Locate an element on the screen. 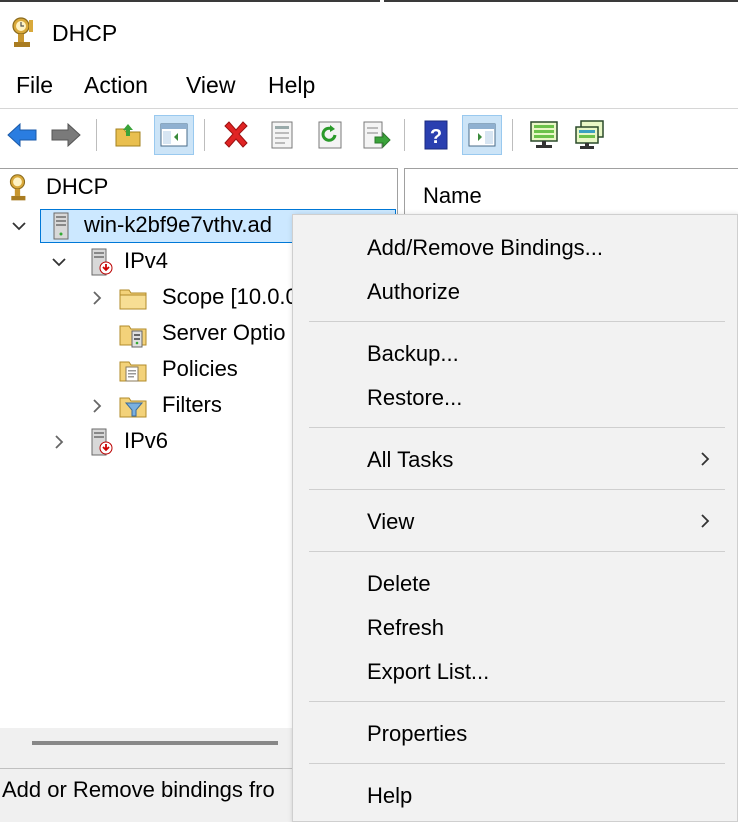 The width and height of the screenshot is (738, 822). monitor-network-icon is located at coordinates (589, 134).